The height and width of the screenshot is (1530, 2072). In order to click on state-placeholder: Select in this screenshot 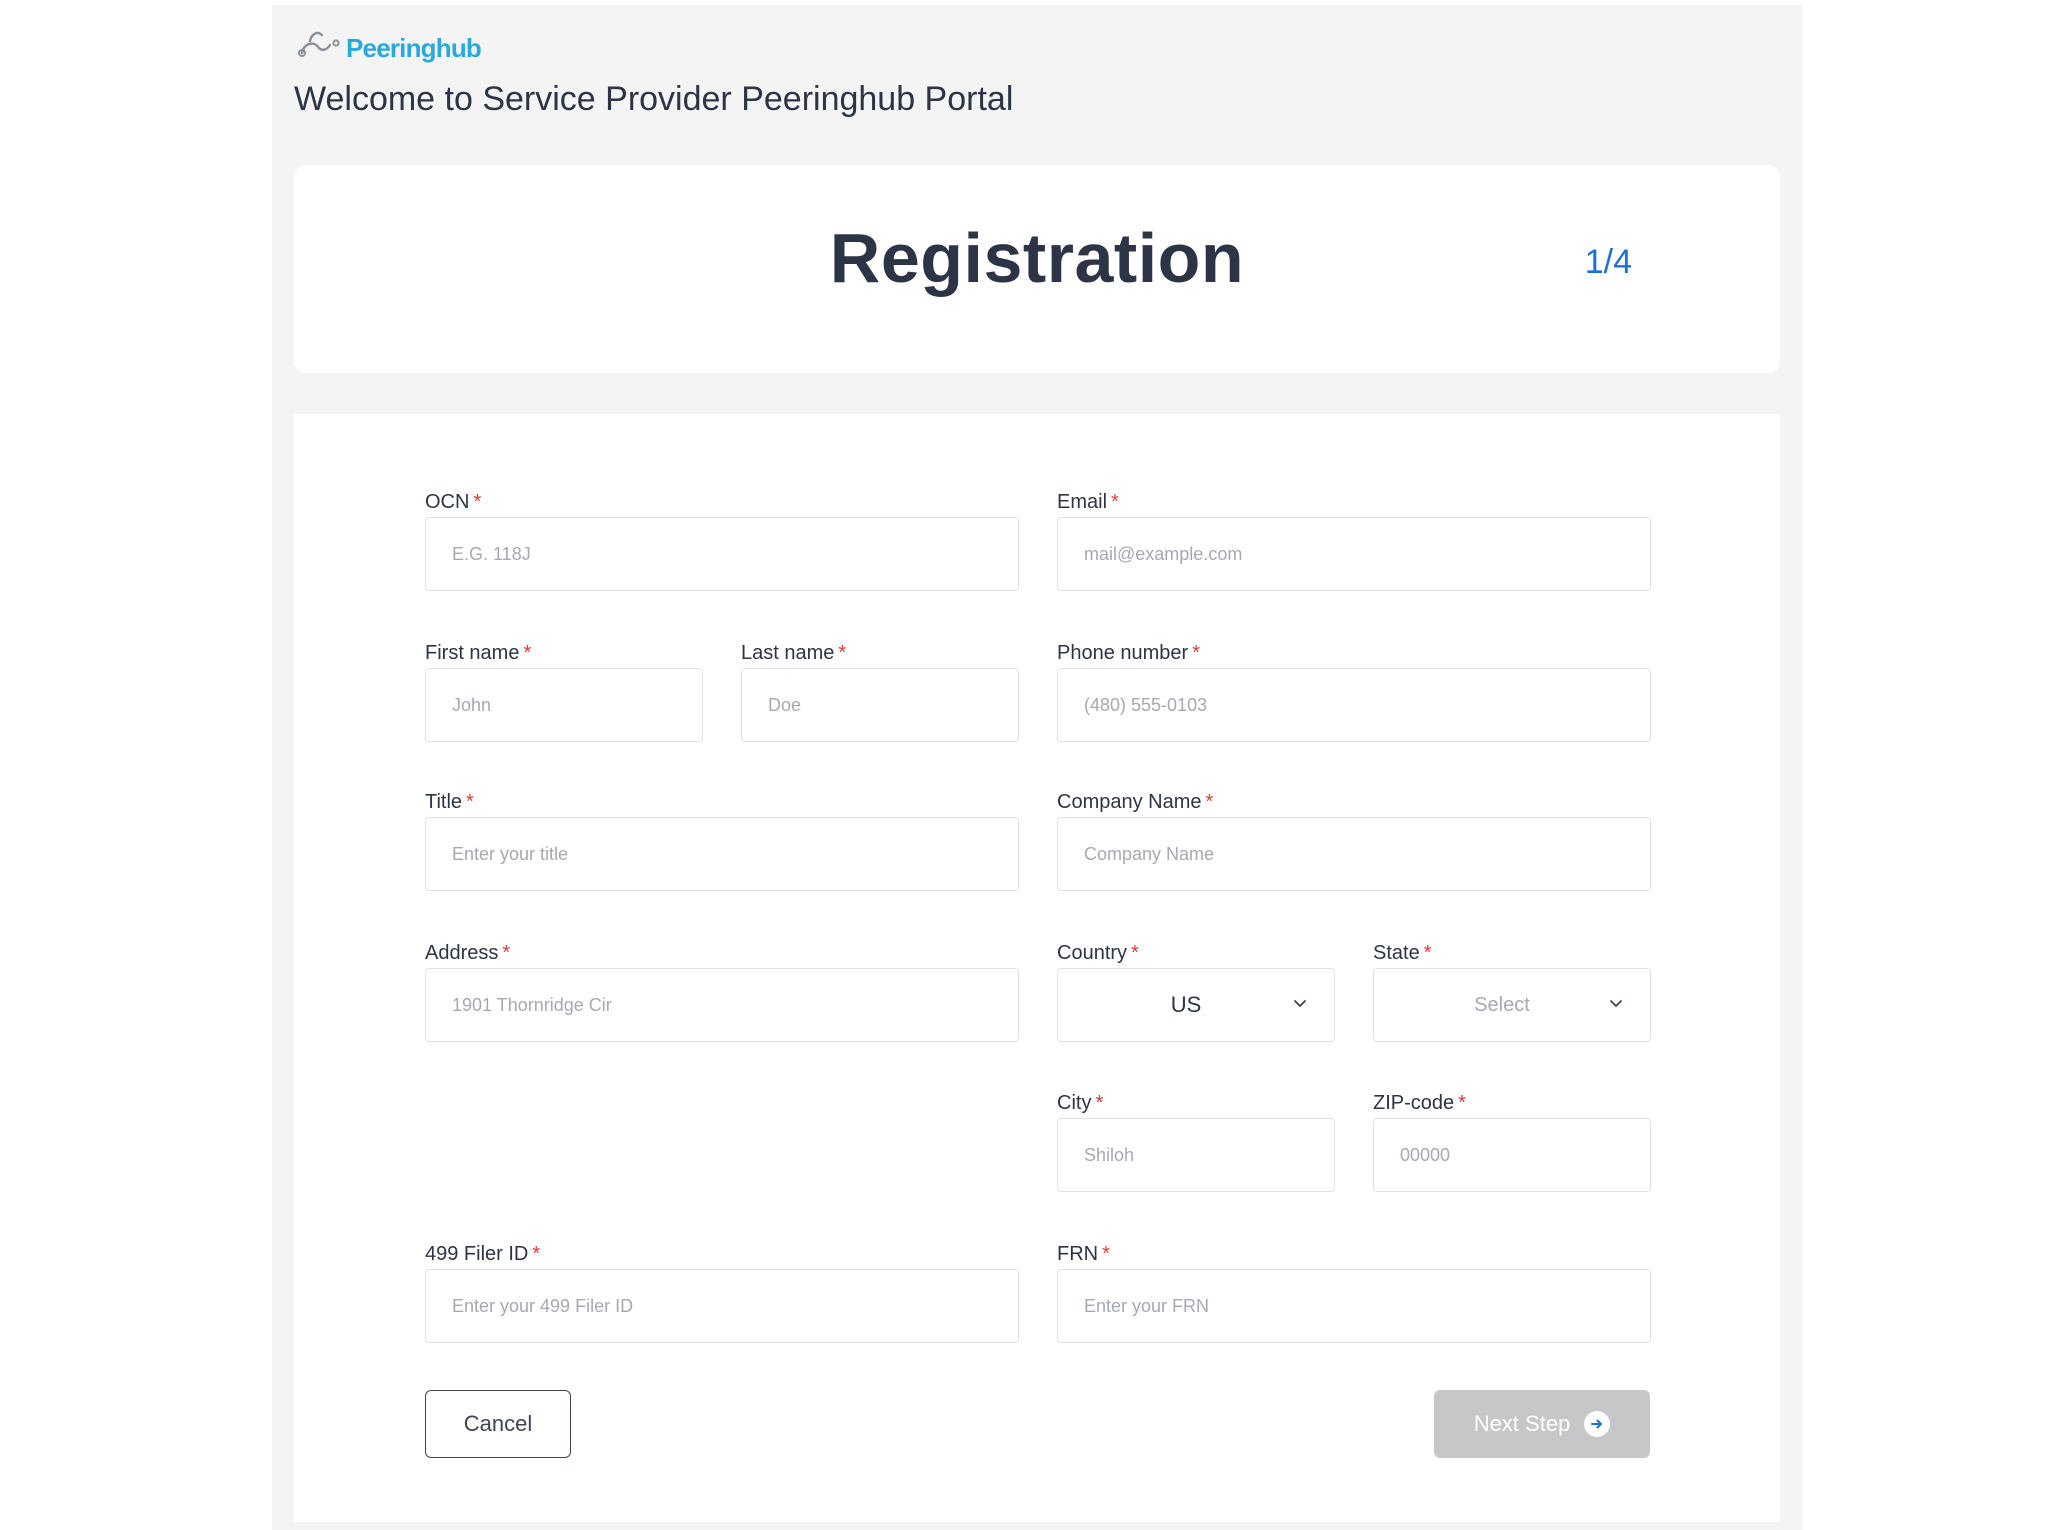, I will do `click(1502, 1004)`.